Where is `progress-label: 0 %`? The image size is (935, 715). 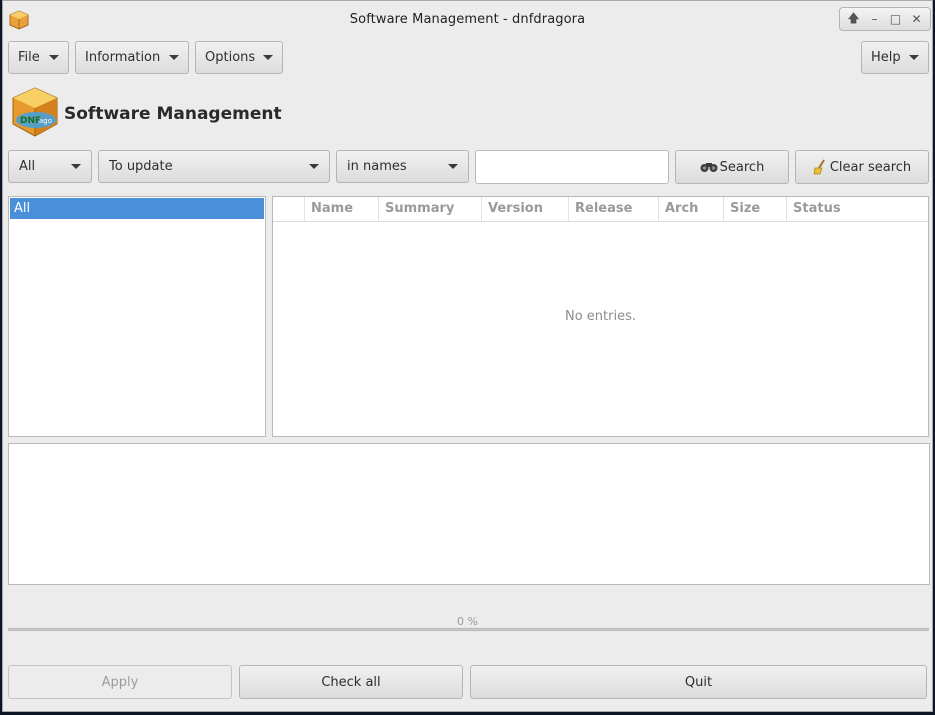 progress-label: 0 % is located at coordinates (467, 621).